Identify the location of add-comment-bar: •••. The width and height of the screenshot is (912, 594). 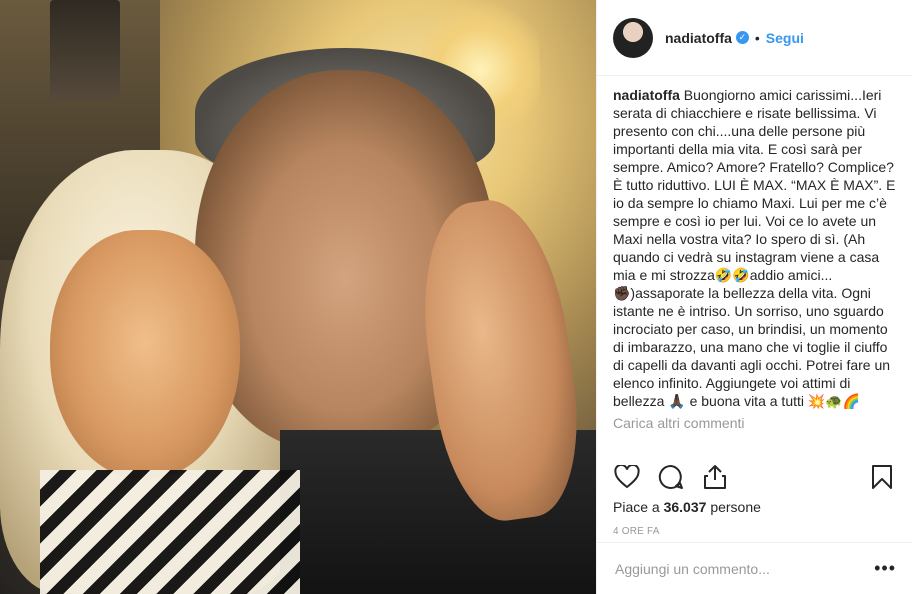
(754, 568).